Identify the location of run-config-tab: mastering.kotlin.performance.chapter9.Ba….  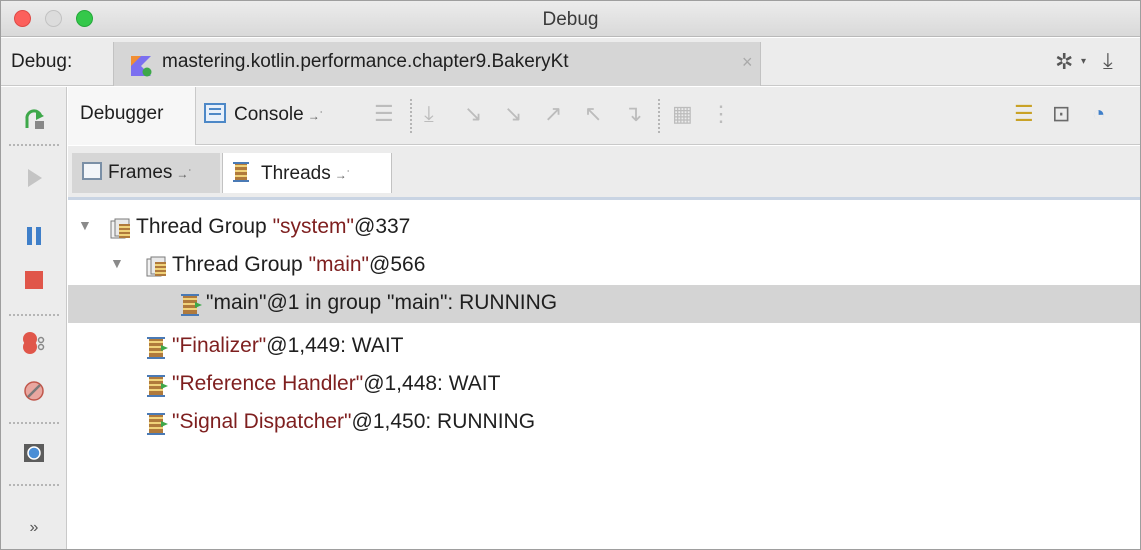
(437, 64).